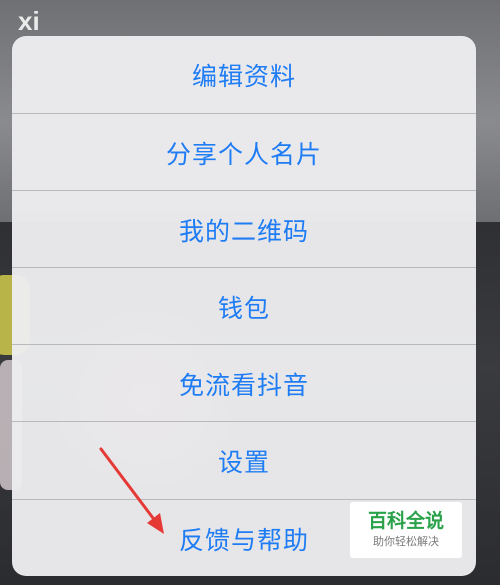 The image size is (500, 585). I want to click on menu-item-label: 分享个人名片, so click(243, 154).